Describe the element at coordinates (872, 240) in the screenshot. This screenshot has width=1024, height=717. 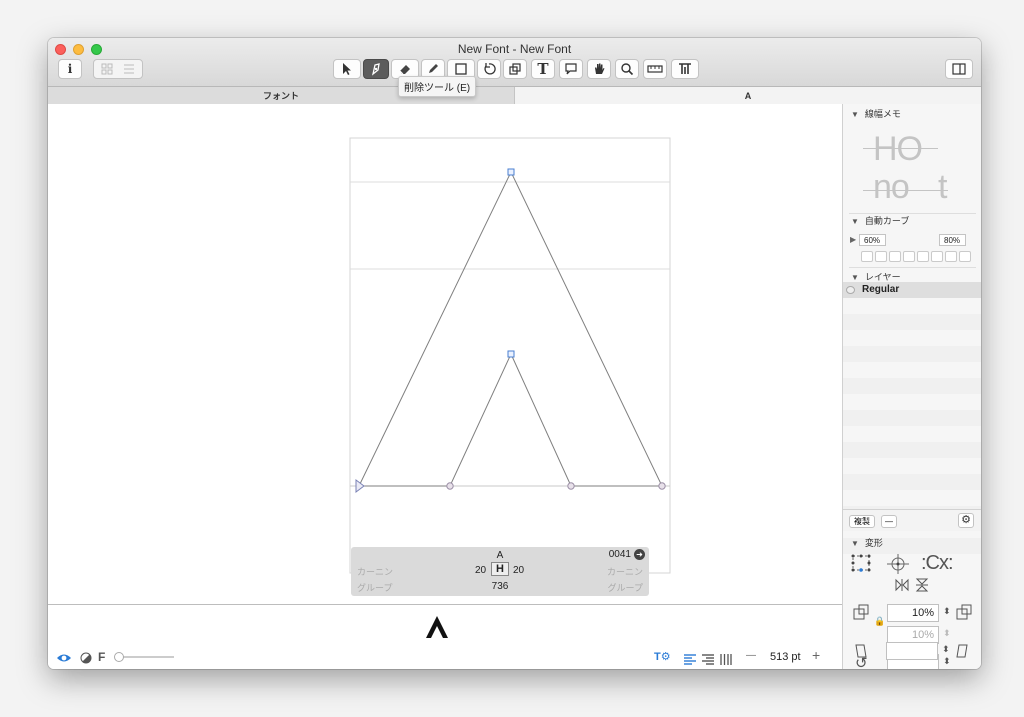
I see `auto-curve-left-field: 60%` at that location.